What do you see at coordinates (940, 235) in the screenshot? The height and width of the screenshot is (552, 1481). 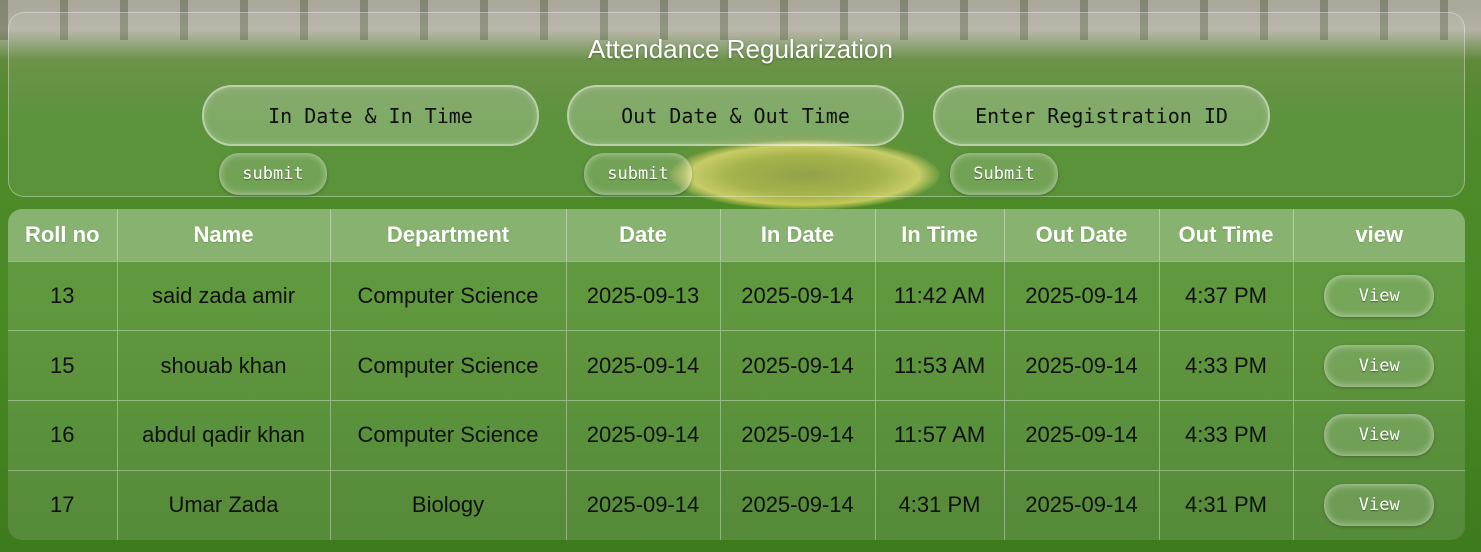 I see `header-in-time: In Time` at bounding box center [940, 235].